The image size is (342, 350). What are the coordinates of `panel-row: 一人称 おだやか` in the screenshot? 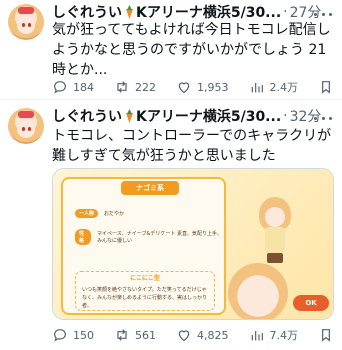 It's located at (99, 213).